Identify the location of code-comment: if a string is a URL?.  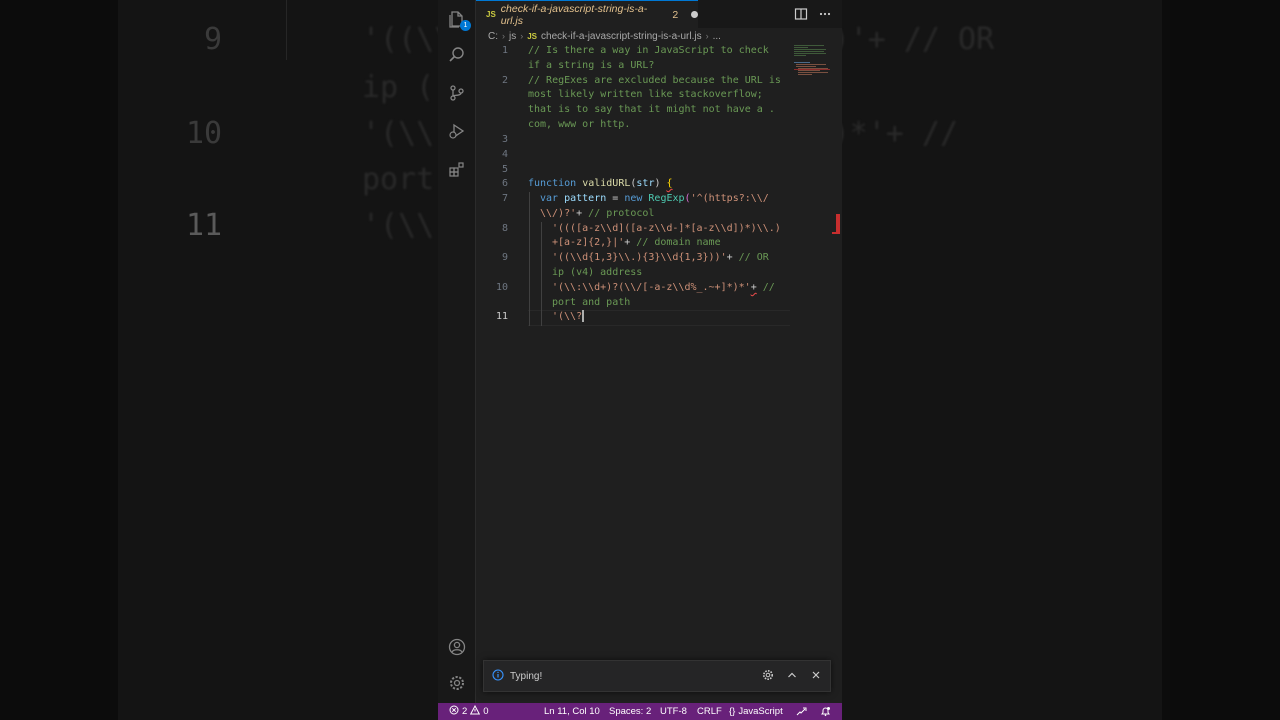
(591, 65).